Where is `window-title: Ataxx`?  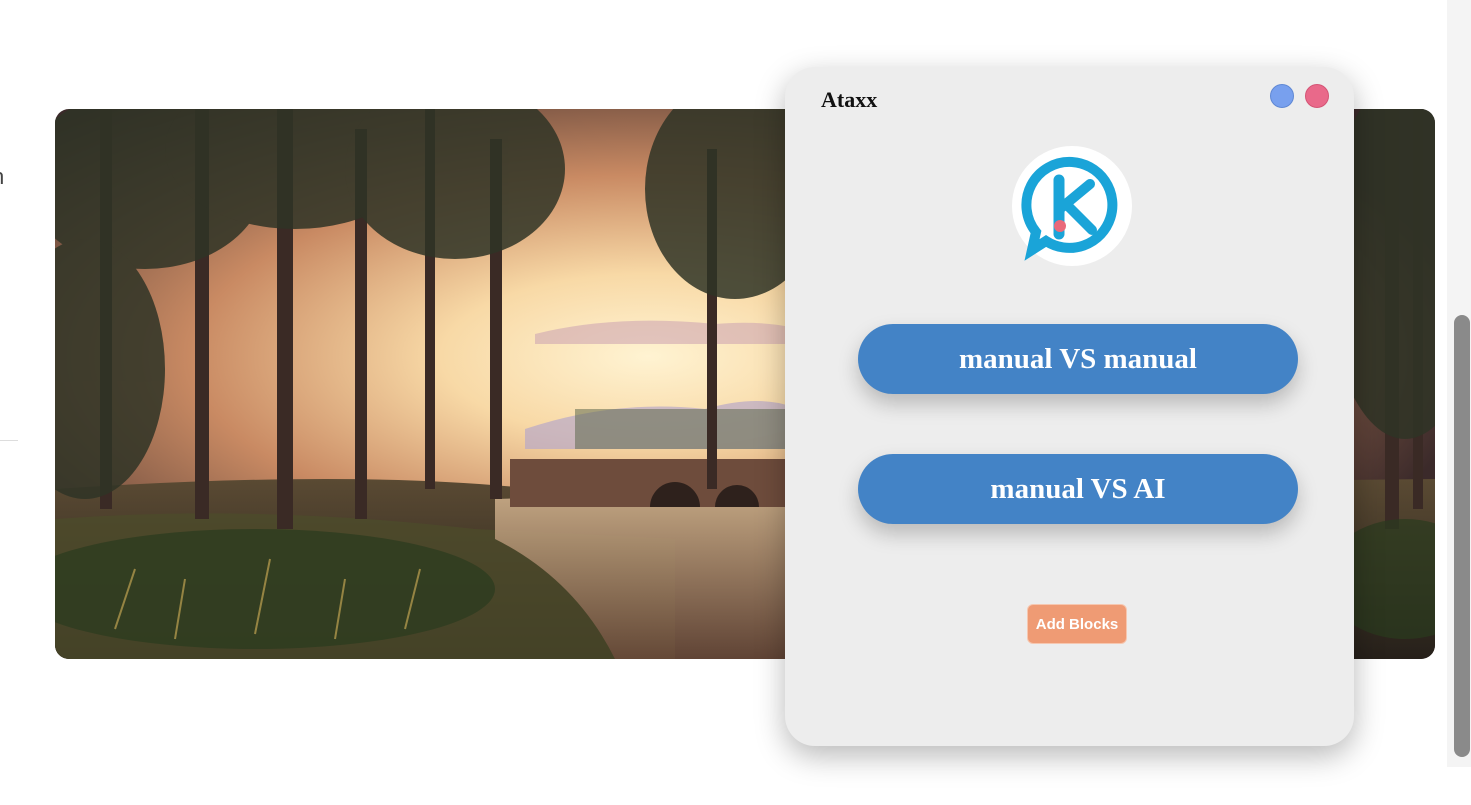 window-title: Ataxx is located at coordinates (849, 99).